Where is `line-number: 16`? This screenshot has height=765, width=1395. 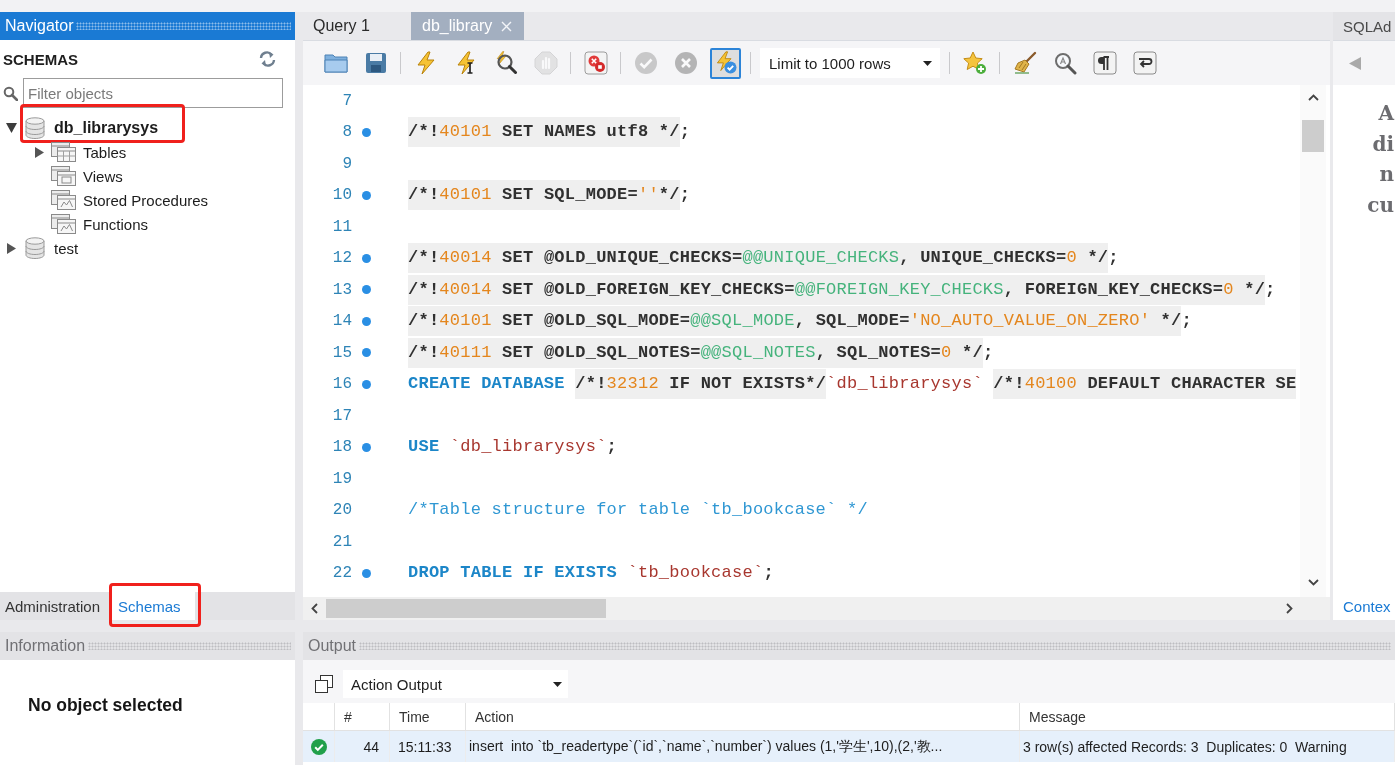
line-number: 16 is located at coordinates (341, 384).